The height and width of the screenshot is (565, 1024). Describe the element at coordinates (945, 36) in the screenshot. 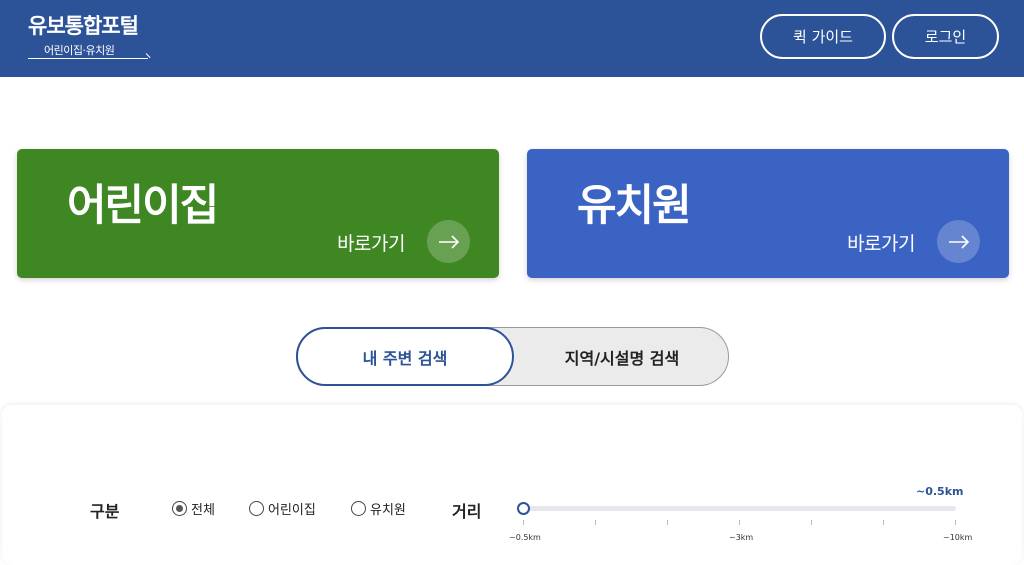

I see `login-button: 로그인` at that location.